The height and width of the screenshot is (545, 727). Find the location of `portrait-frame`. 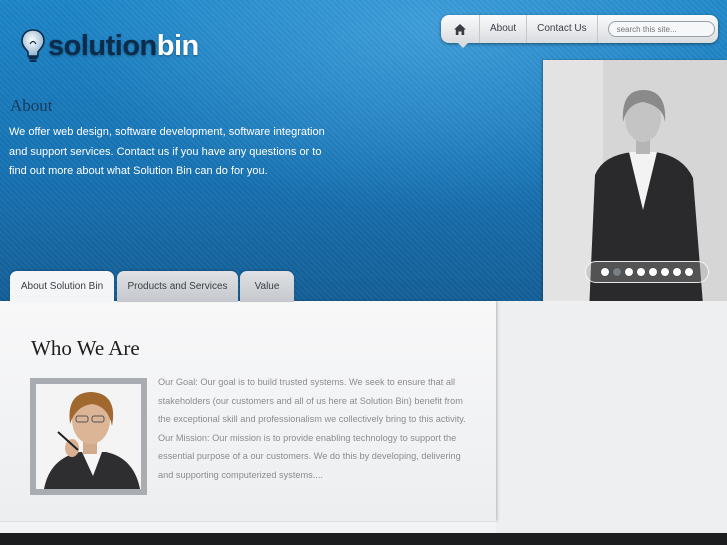

portrait-frame is located at coordinates (88, 436).